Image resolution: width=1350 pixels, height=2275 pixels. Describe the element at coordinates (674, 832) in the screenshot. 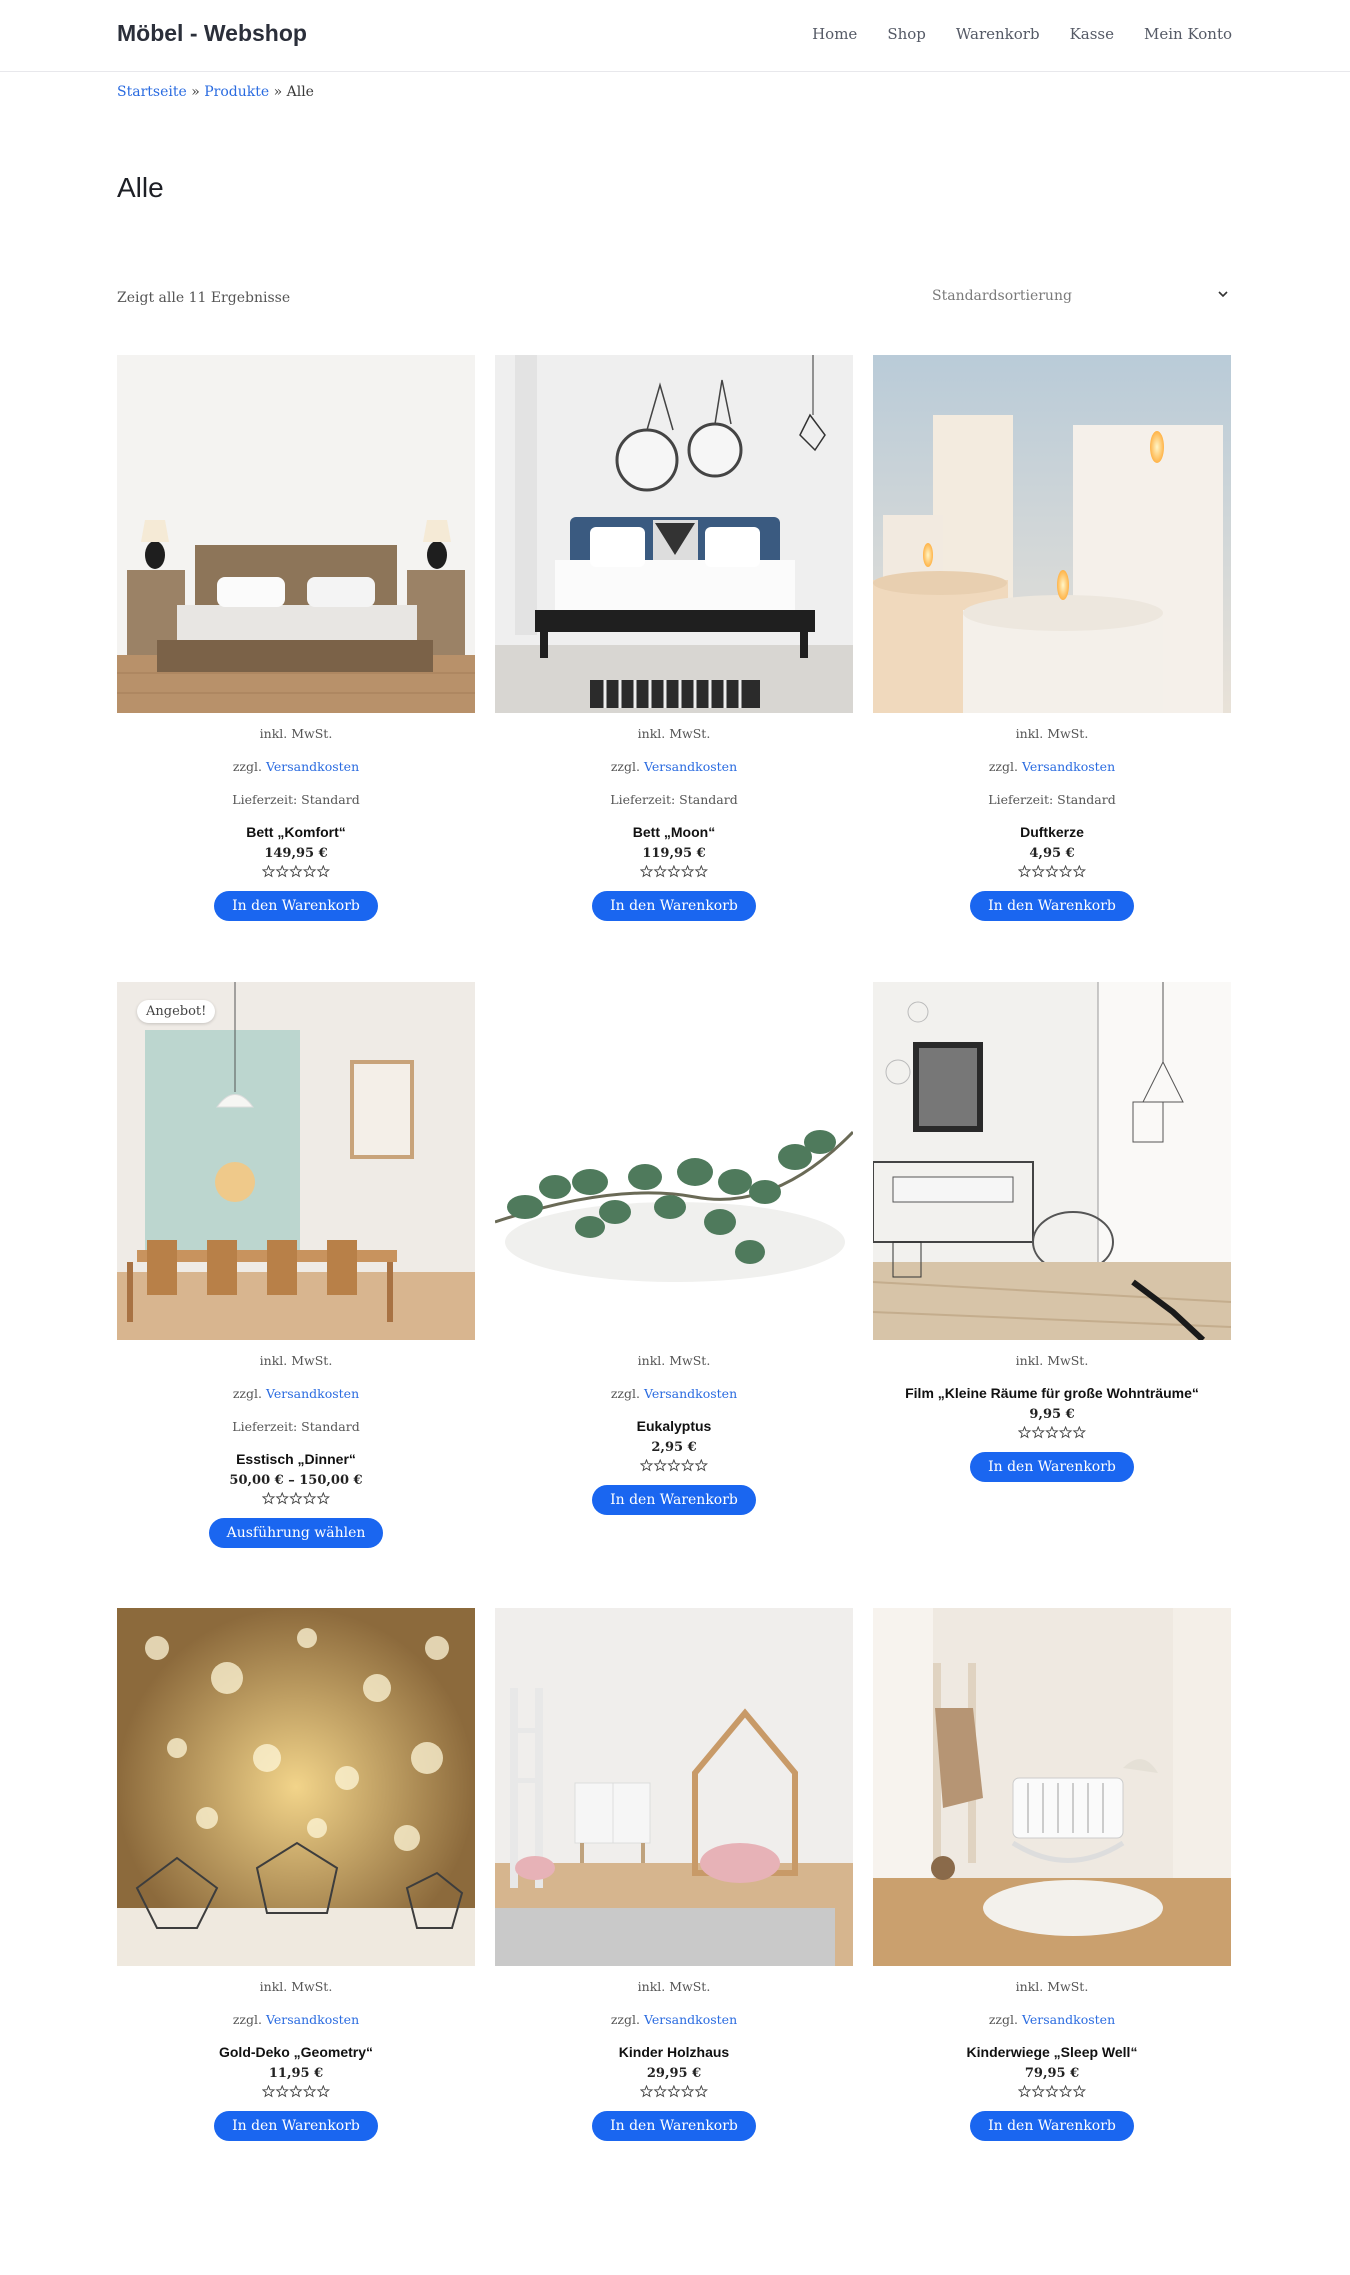

I see `product-title: Bett „Moon“` at that location.